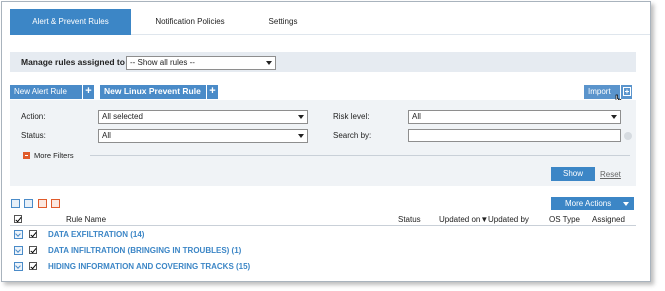 This screenshot has height=291, width=665. Describe the element at coordinates (86, 219) in the screenshot. I see `column-rule-name: Rule Name` at that location.